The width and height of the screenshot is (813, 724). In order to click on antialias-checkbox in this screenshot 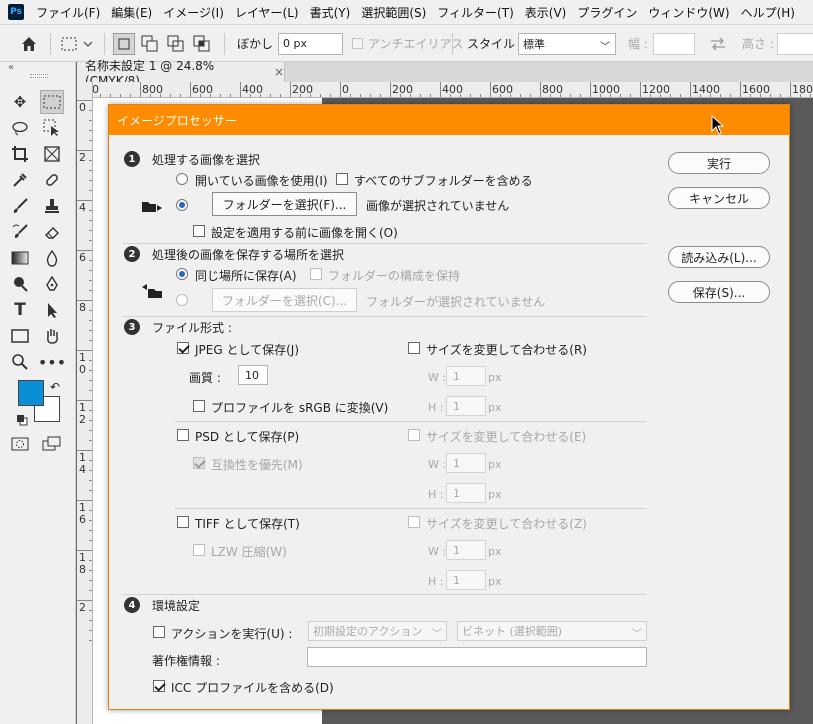, I will do `click(357, 43)`.